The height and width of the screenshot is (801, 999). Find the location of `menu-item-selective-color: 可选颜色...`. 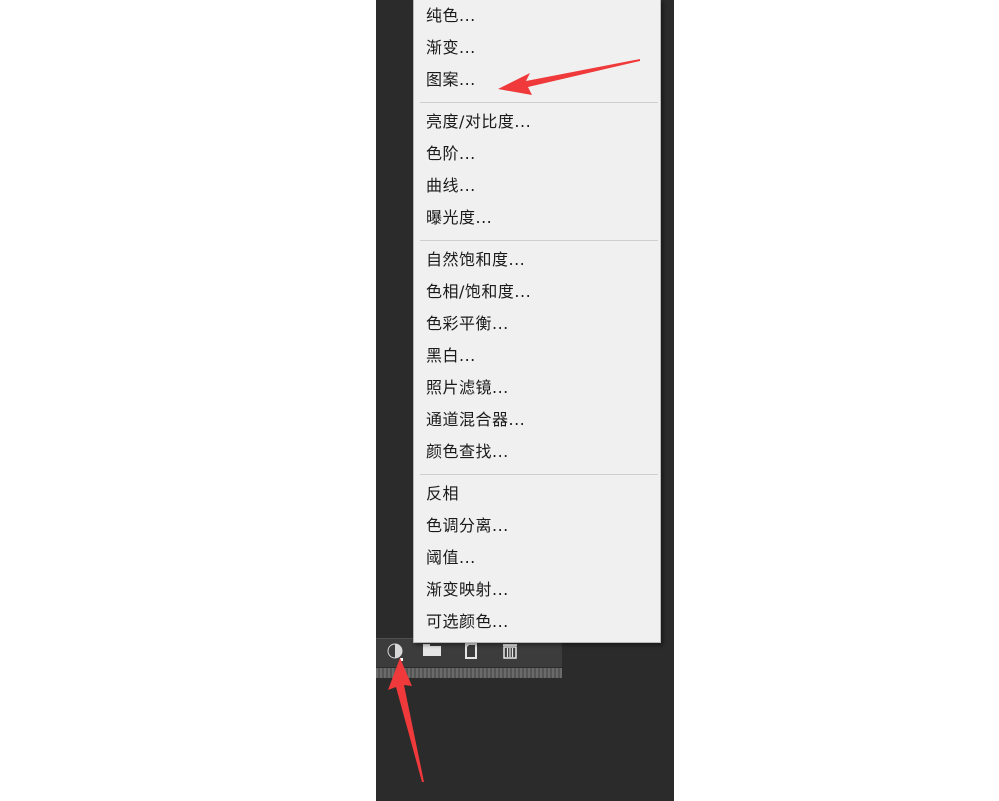

menu-item-selective-color: 可选颜色... is located at coordinates (467, 622).